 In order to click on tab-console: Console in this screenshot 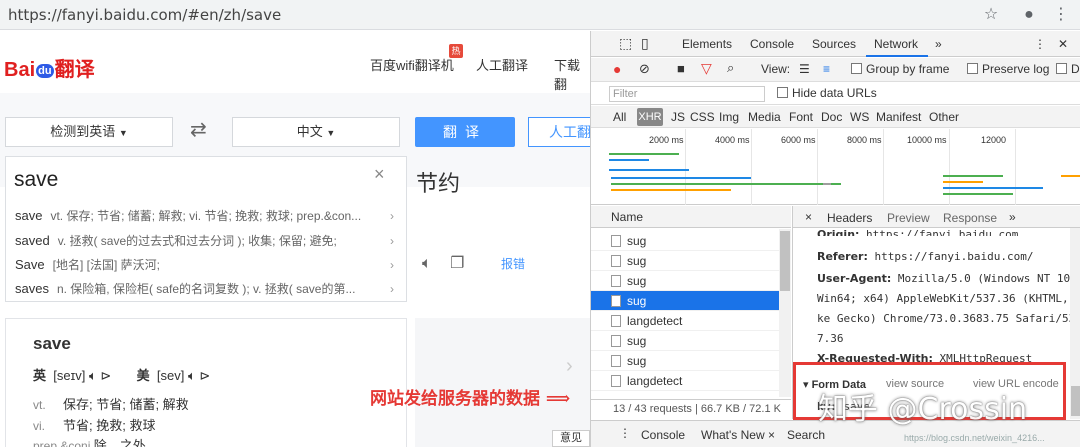, I will do `click(772, 44)`.